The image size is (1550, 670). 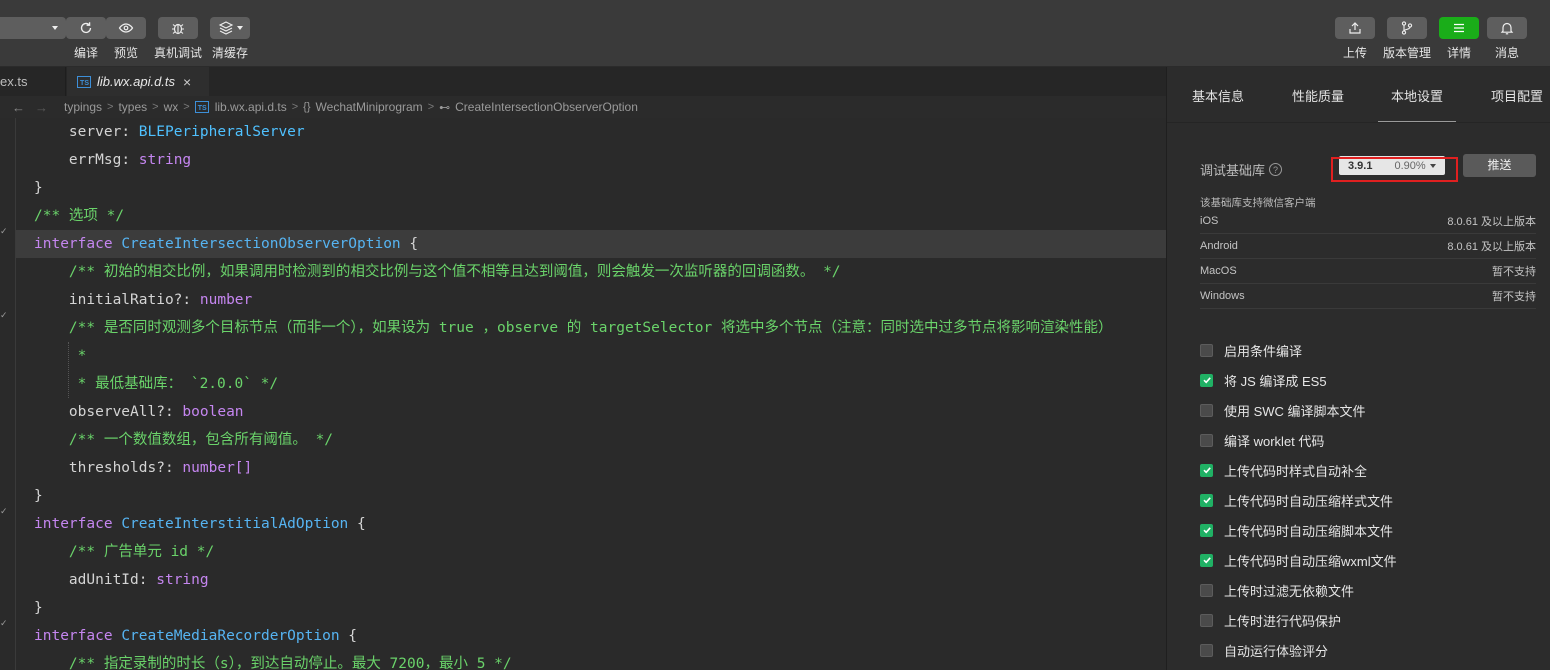 What do you see at coordinates (591, 440) in the screenshot?
I see `code-line: /** 一个数值数组，包含所有阈值。 */` at bounding box center [591, 440].